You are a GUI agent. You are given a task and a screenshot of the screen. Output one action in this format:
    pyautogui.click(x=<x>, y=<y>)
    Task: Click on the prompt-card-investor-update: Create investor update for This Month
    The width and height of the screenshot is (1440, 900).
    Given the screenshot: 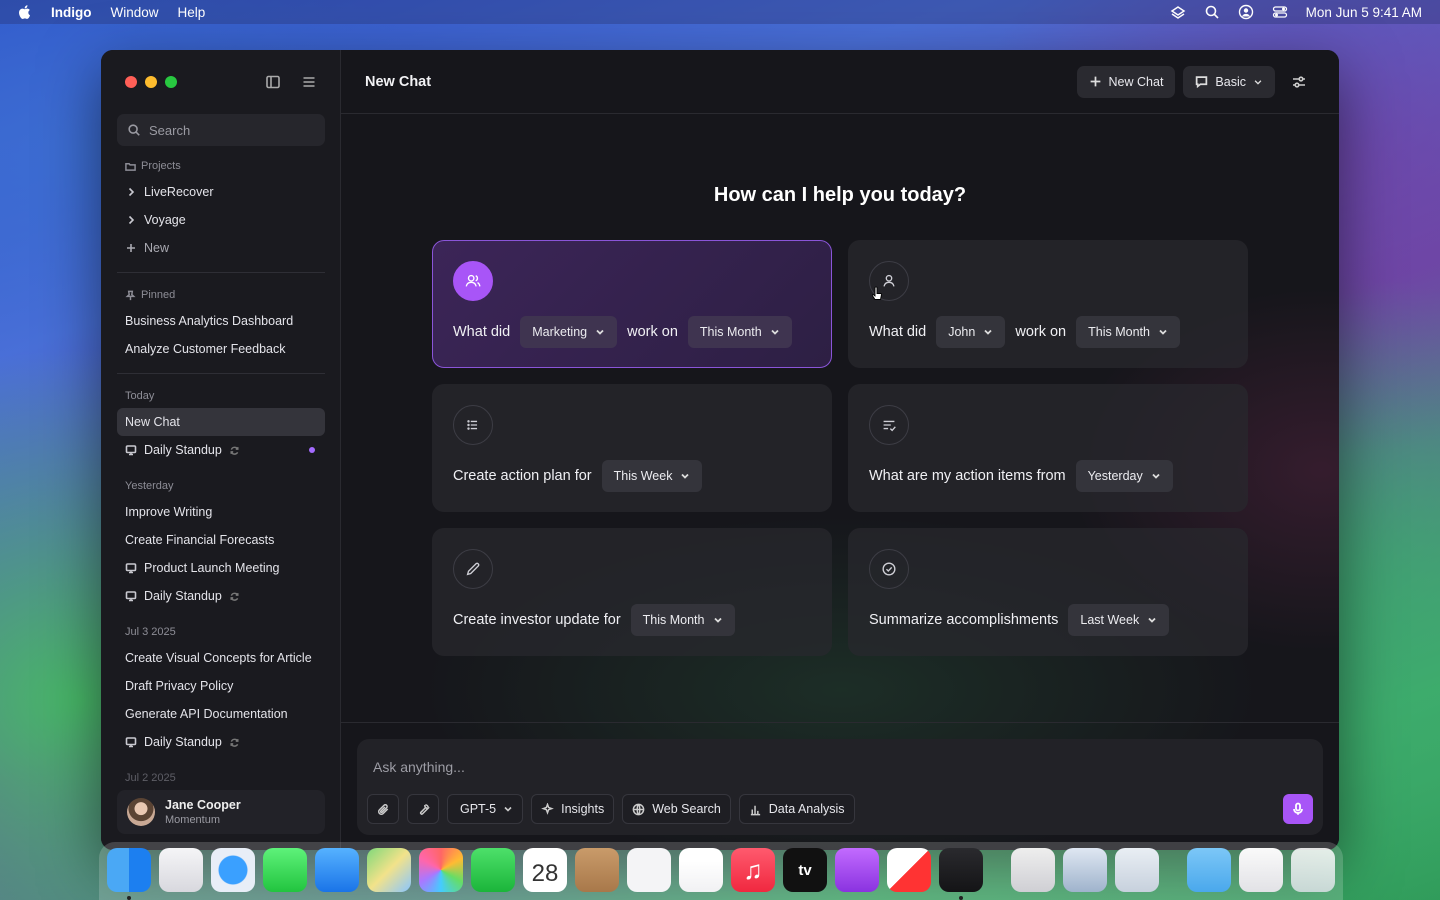 What is the action you would take?
    pyautogui.click(x=632, y=592)
    